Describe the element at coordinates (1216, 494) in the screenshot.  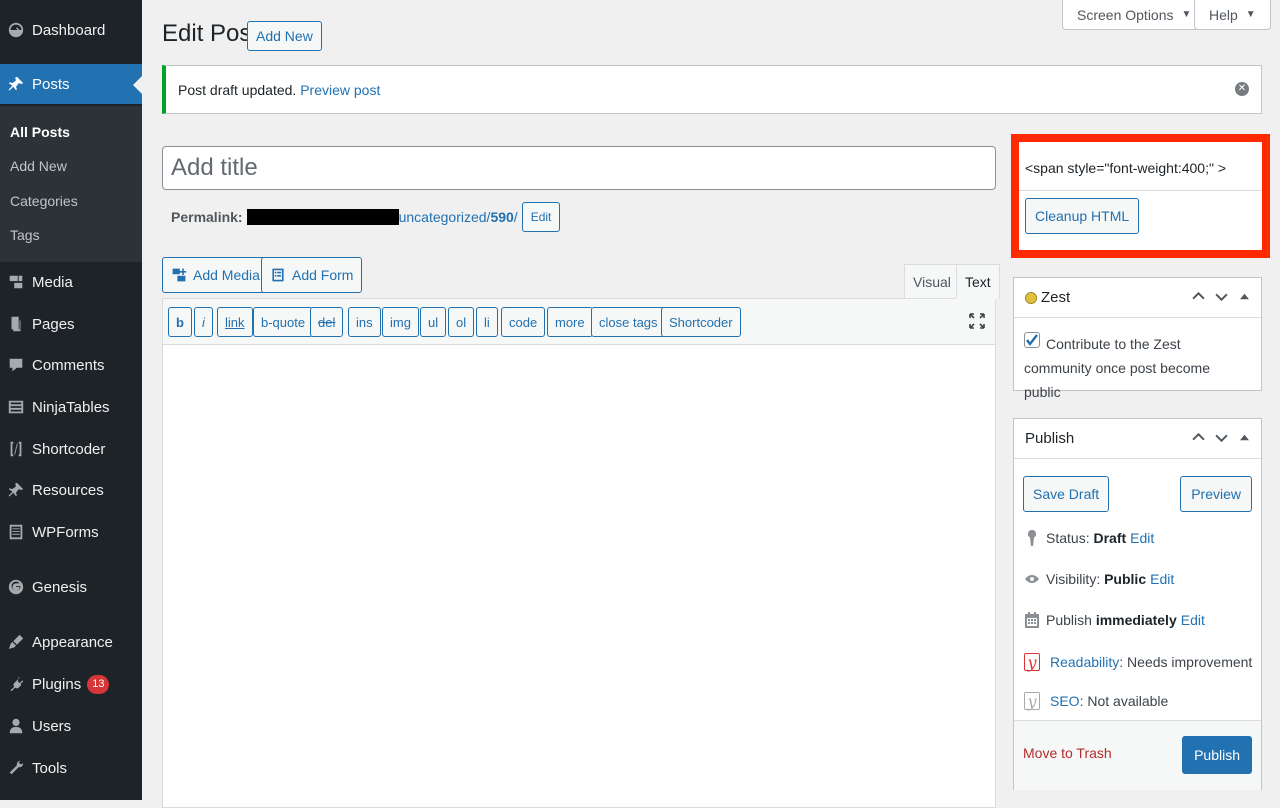
I see `preview-button: Preview` at that location.